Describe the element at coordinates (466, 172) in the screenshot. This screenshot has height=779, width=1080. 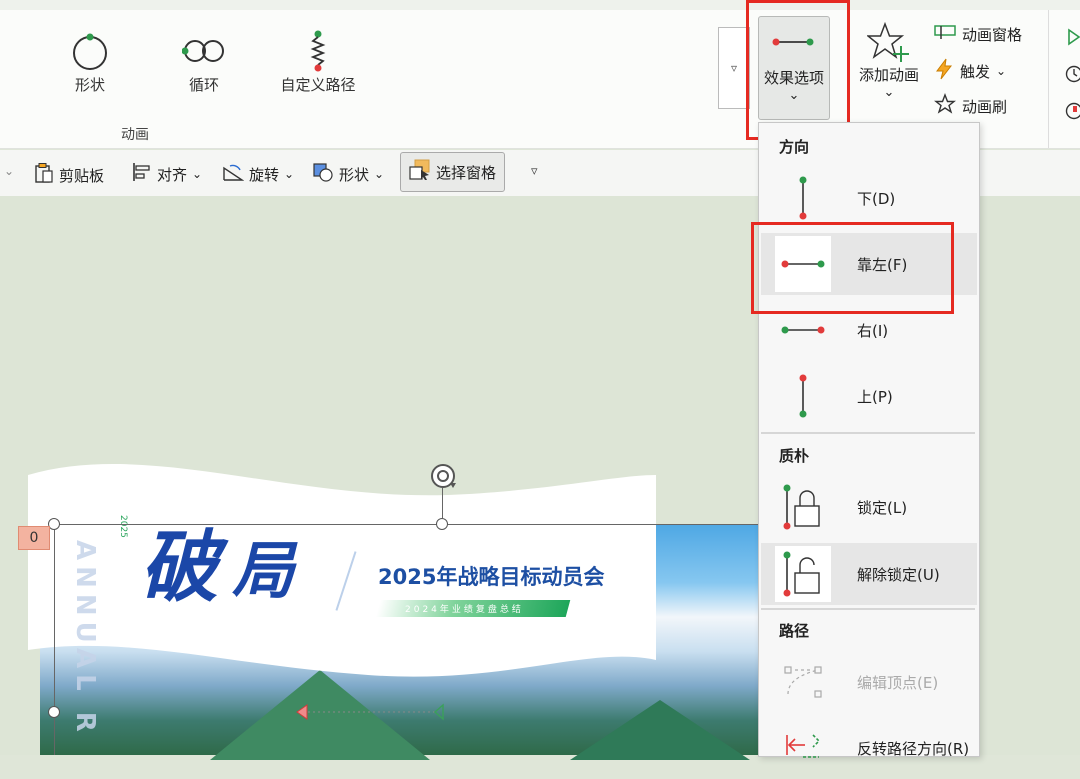
I see `selection-pane-label: 选择窗格` at that location.